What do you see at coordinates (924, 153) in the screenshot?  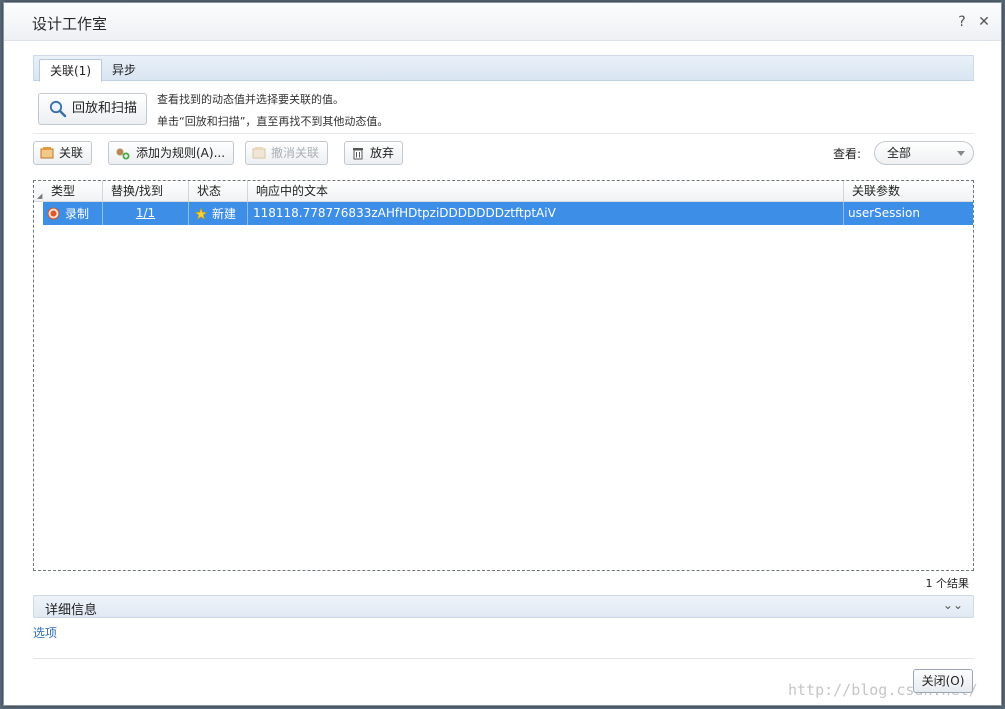 I see `view-filter-select: 全部` at bounding box center [924, 153].